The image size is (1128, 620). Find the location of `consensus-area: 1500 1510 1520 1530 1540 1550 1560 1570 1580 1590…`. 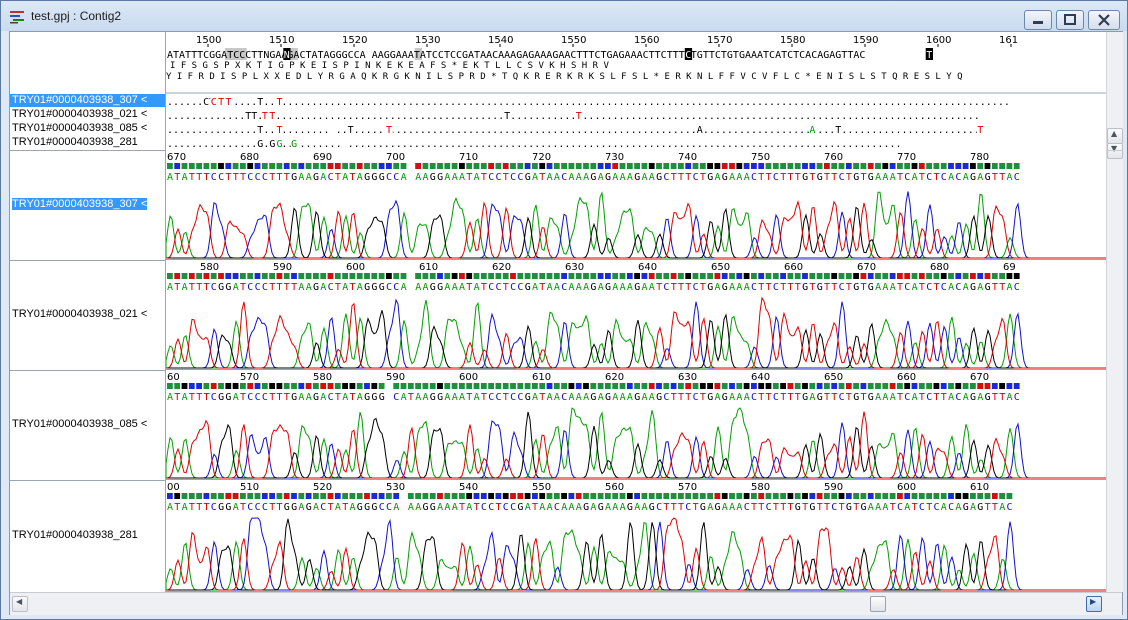

consensus-area: 1500 1510 1520 1530 1540 1550 1560 1570 1580 1590… is located at coordinates (636, 63).